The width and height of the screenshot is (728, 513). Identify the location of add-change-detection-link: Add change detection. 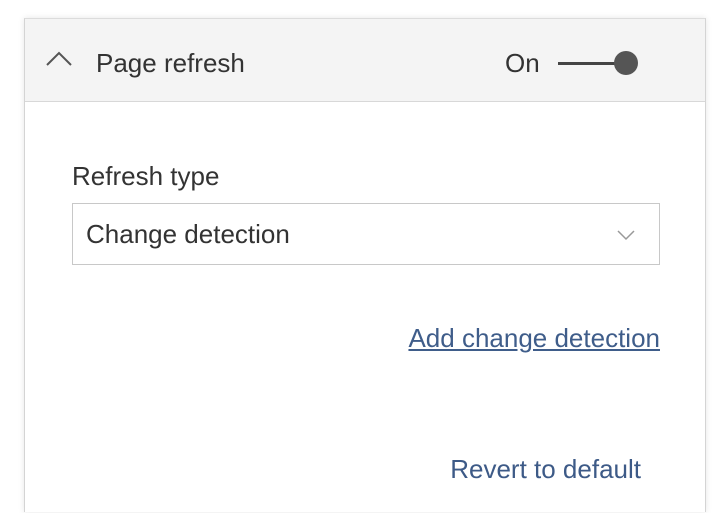
(534, 338).